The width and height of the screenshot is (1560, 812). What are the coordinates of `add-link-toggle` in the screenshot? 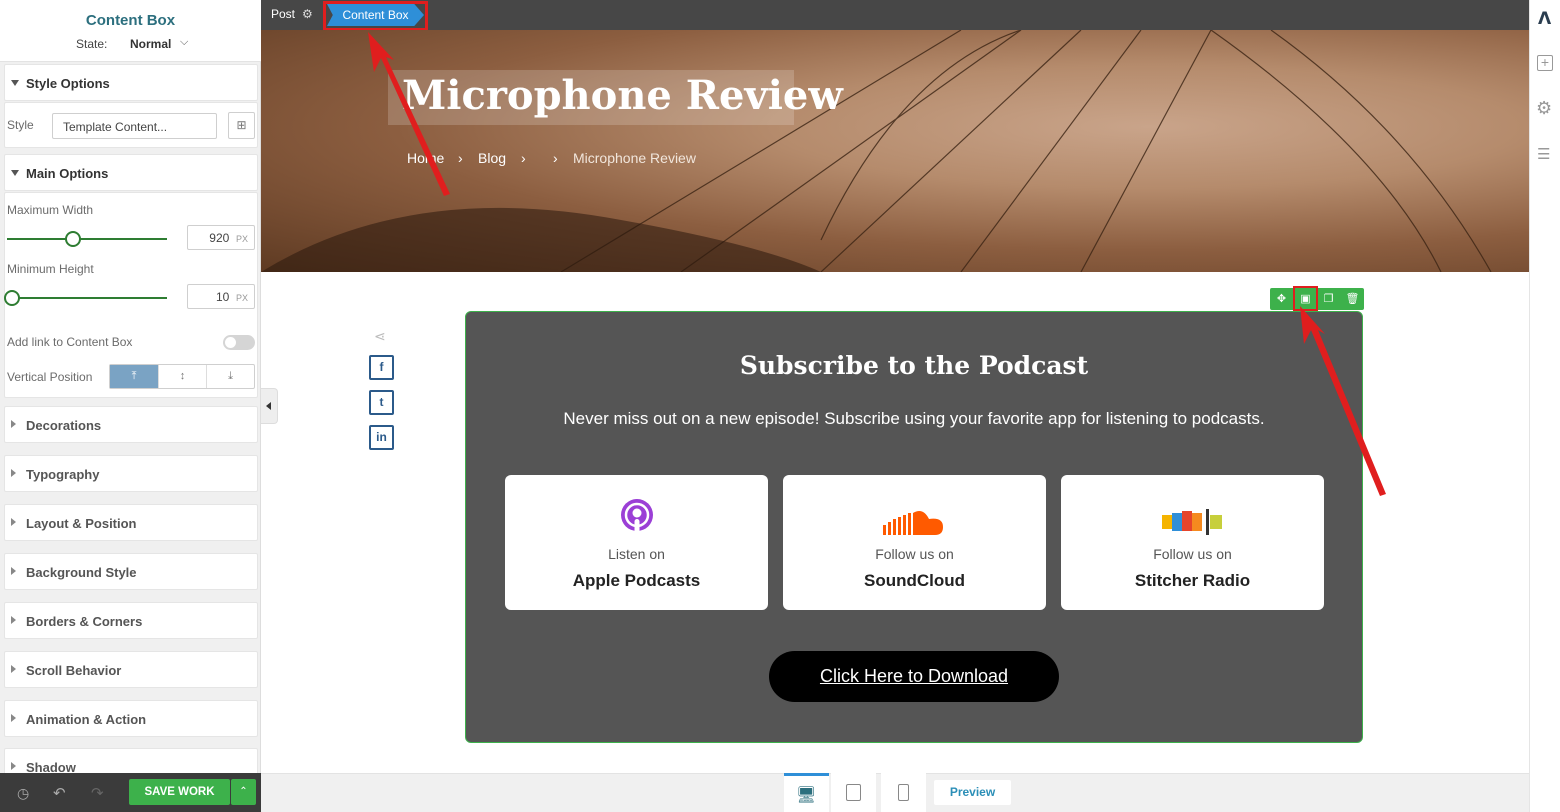 It's located at (239, 342).